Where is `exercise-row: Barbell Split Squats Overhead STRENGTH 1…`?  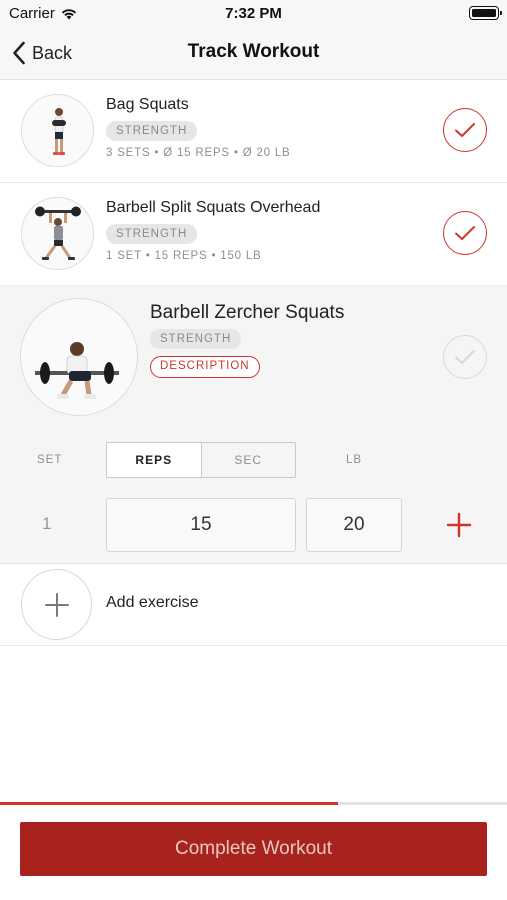 exercise-row: Barbell Split Squats Overhead STRENGTH 1… is located at coordinates (253, 234).